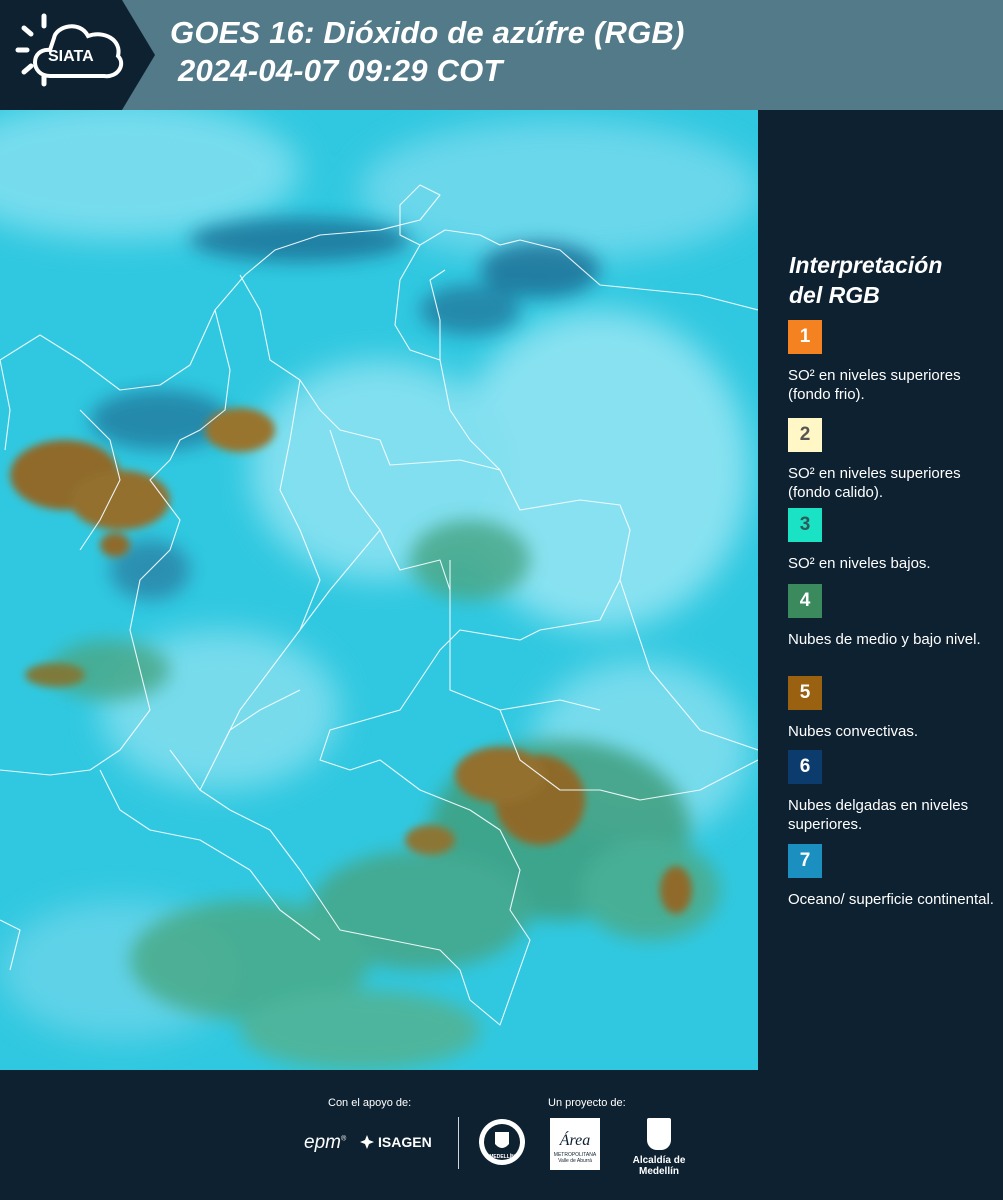 This screenshot has height=1200, width=1003. I want to click on title-line-2: 2024-04-07 09:29 COT, so click(340, 70).